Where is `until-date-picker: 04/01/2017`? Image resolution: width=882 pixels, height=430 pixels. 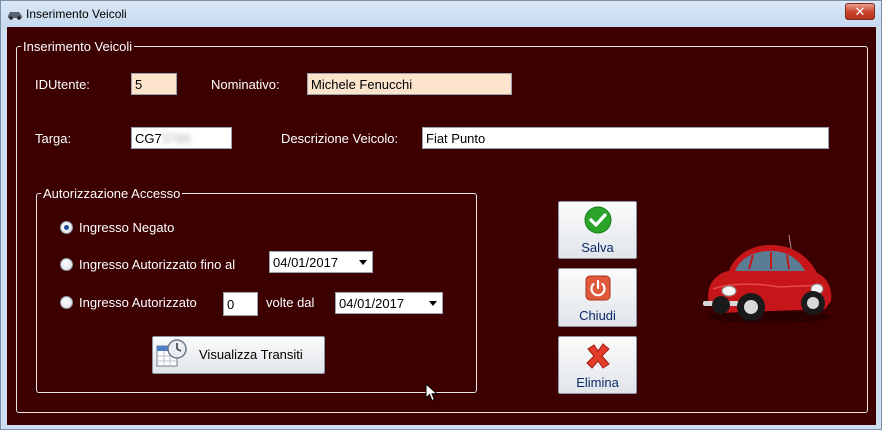
until-date-picker: 04/01/2017 is located at coordinates (321, 262).